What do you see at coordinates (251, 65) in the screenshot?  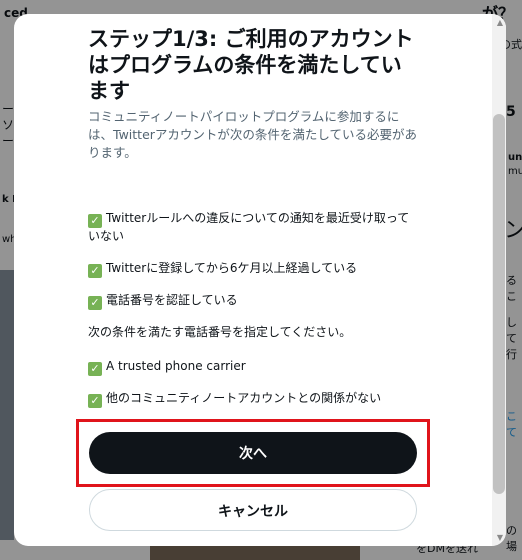 I see `dialog-title: ステップ1/3: ご利用のアカウントはプログラムの条件を満たしています` at bounding box center [251, 65].